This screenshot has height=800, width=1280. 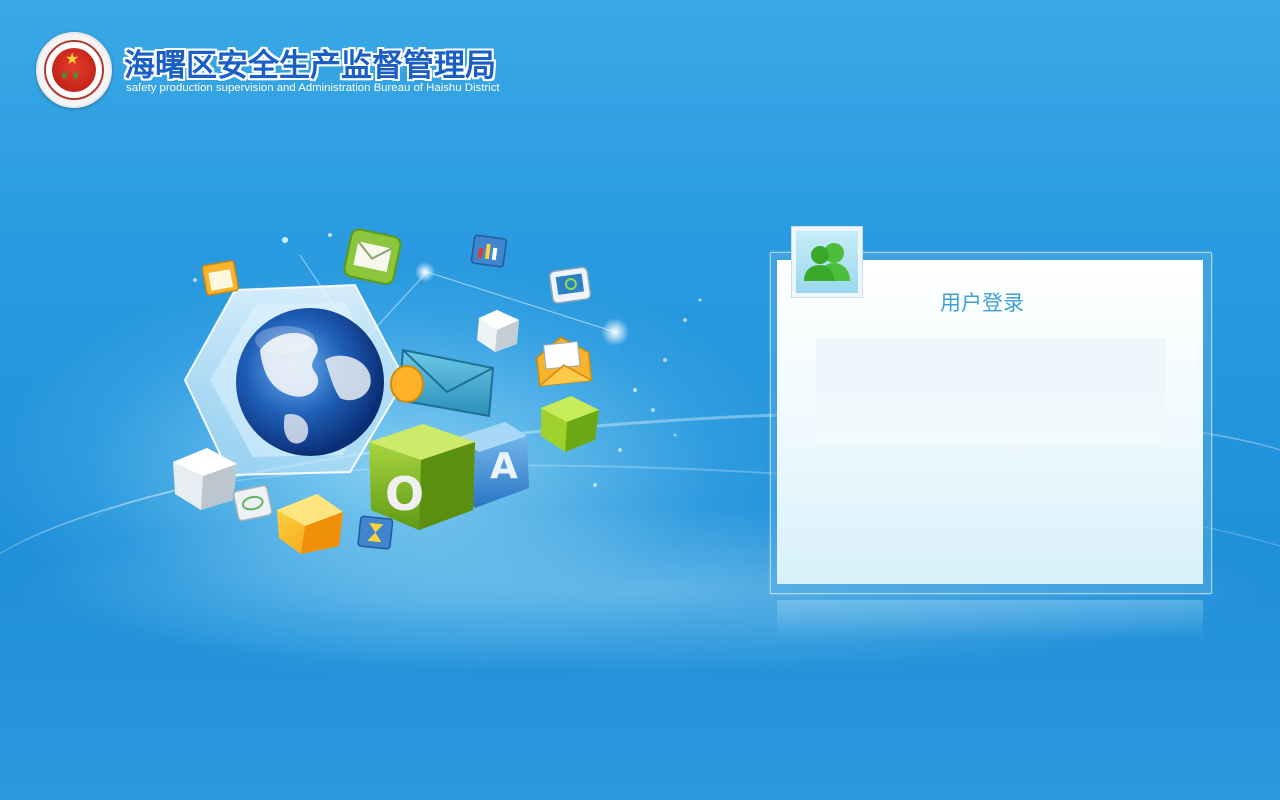 I want to click on login-title: 用户登录, so click(x=982, y=303).